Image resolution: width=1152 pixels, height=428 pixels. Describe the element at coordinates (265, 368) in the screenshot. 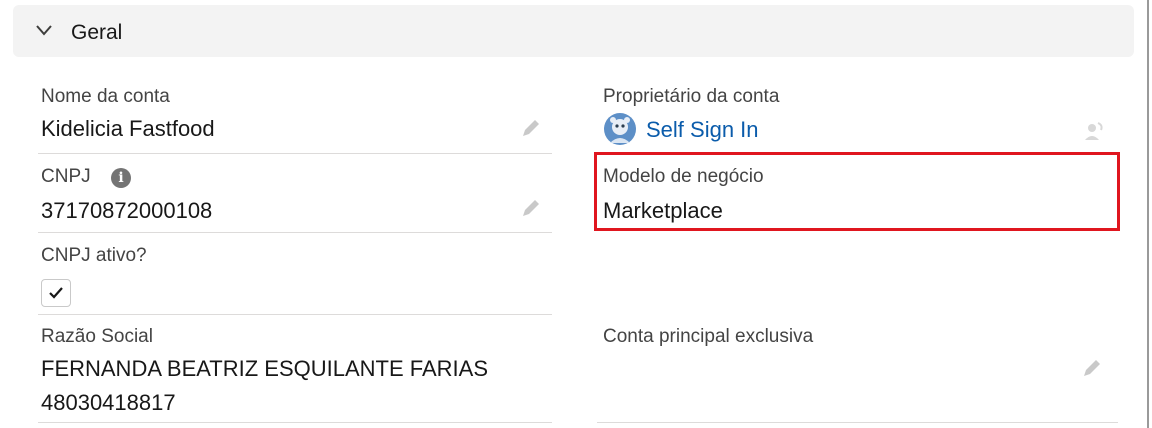

I see `company-name-value-line1: FERNANDA BEATRIZ ESQUILANTE FARIAS` at that location.